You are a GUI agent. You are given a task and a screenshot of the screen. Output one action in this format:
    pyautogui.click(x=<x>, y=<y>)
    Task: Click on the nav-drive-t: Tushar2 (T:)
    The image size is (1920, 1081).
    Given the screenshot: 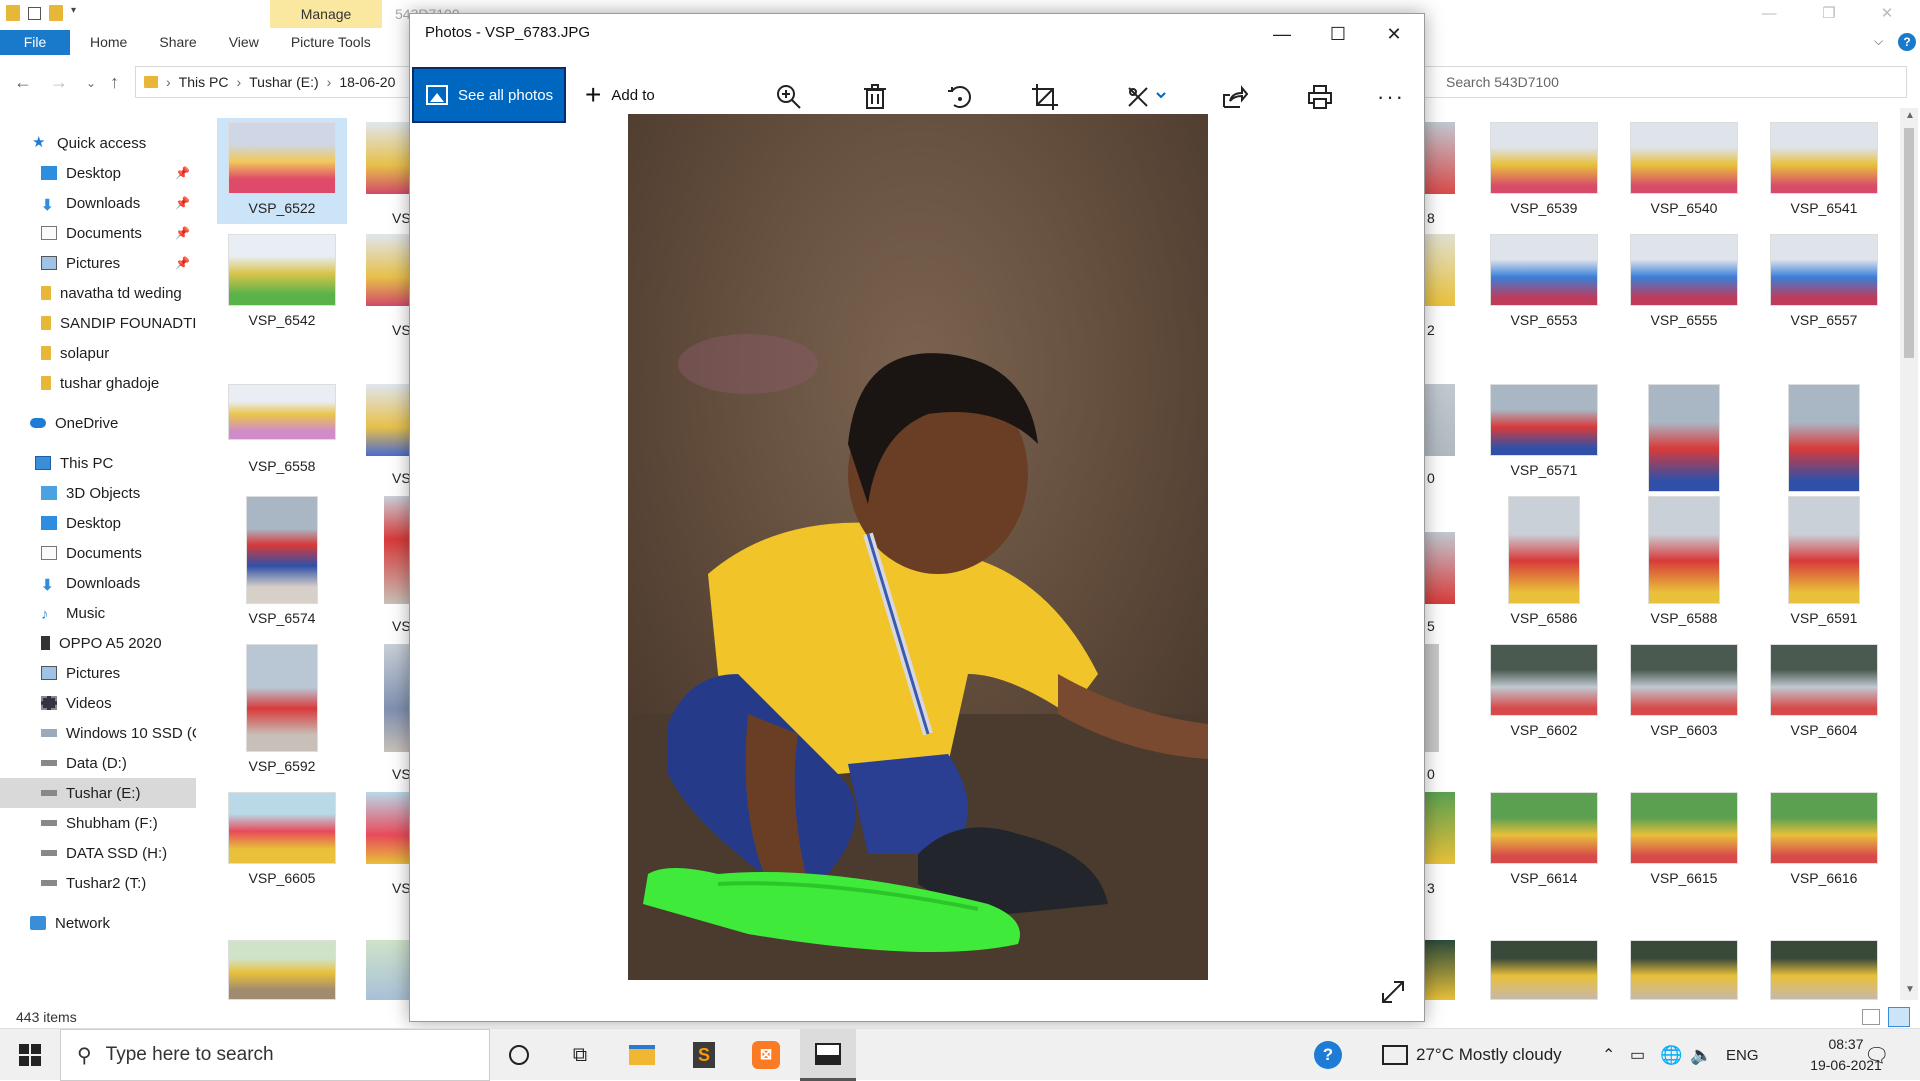 What is the action you would take?
    pyautogui.click(x=98, y=883)
    